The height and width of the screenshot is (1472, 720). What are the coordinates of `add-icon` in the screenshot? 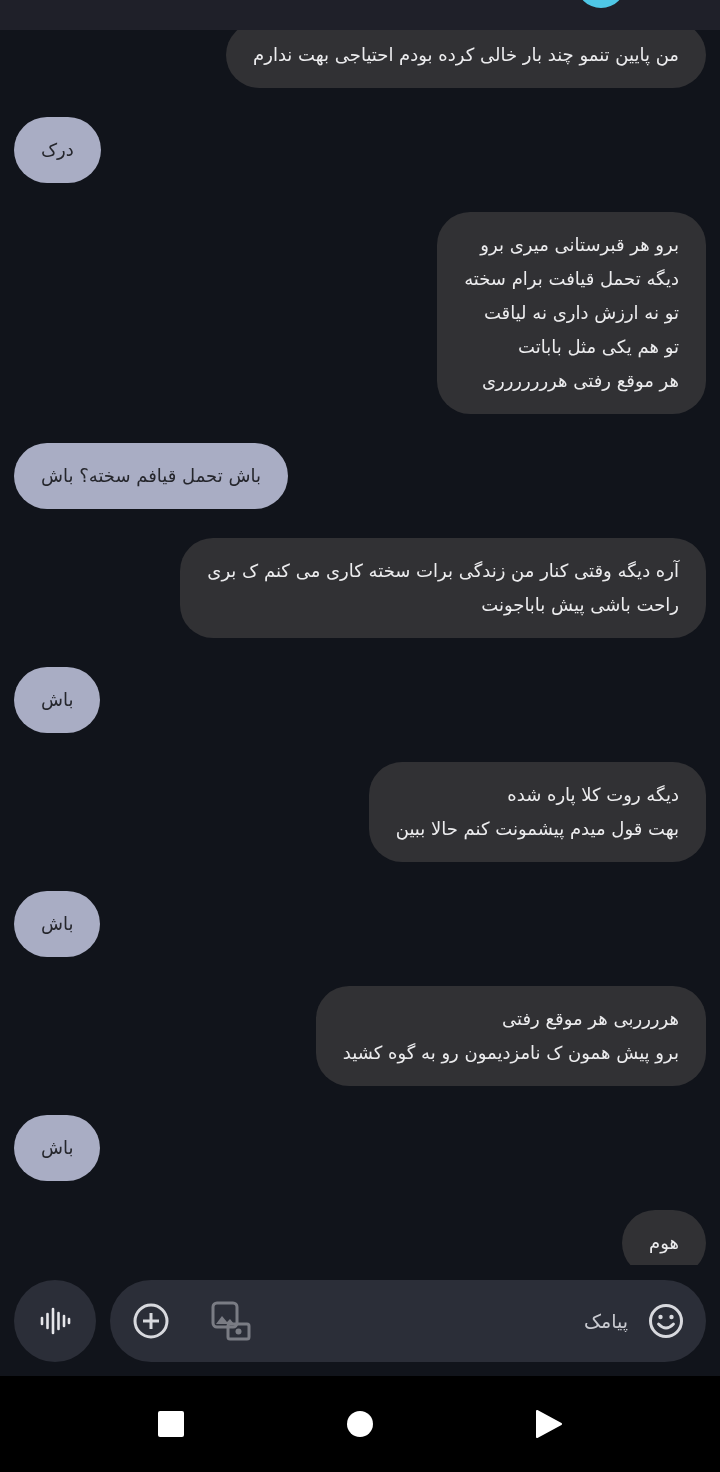 It's located at (151, 1321).